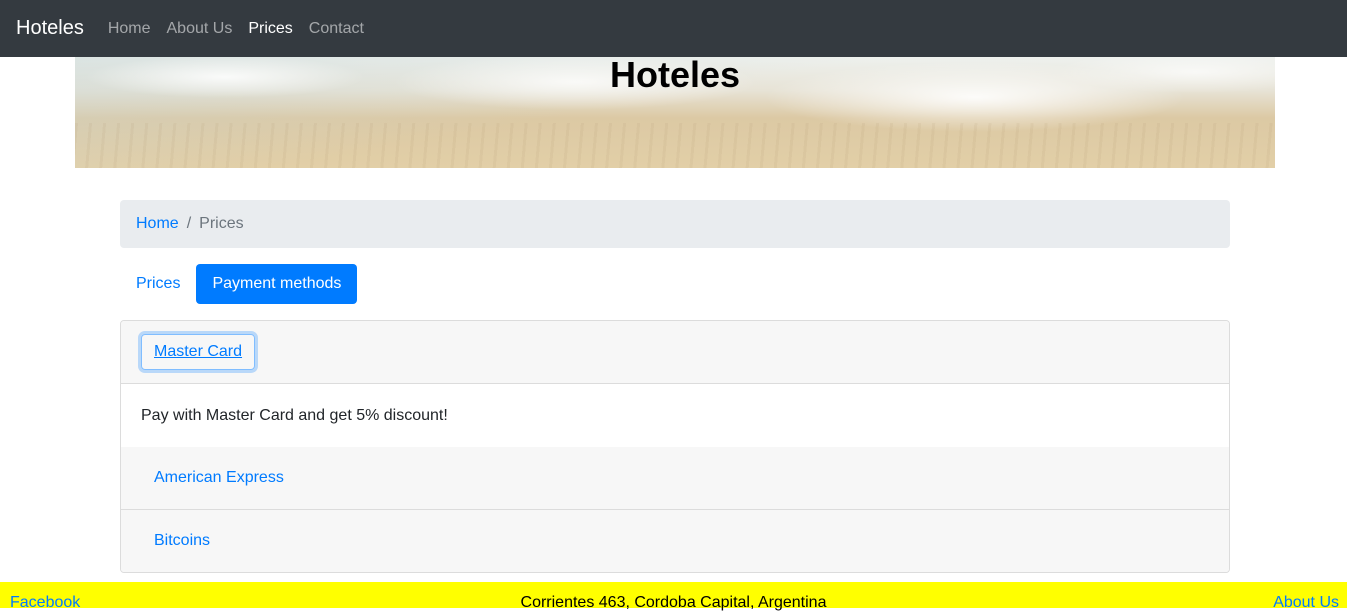 The width and height of the screenshot is (1347, 612). Describe the element at coordinates (129, 29) in the screenshot. I see `nav-home: Home` at that location.